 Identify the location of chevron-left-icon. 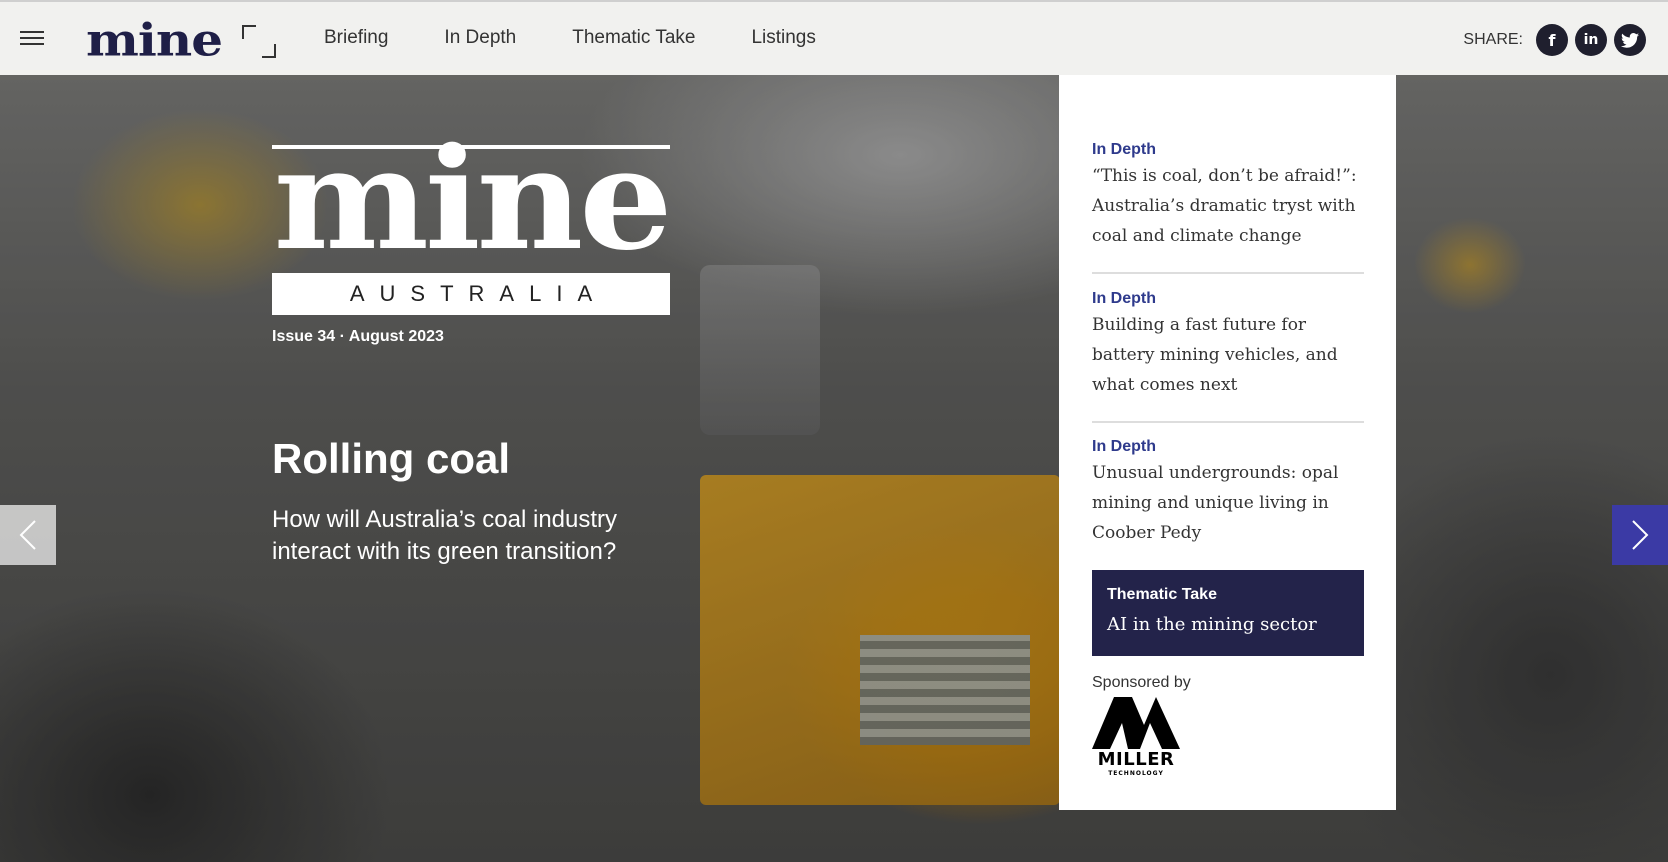
(27, 535).